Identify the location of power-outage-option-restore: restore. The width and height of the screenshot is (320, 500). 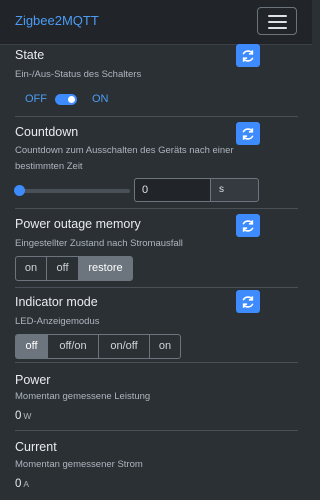
(105, 268).